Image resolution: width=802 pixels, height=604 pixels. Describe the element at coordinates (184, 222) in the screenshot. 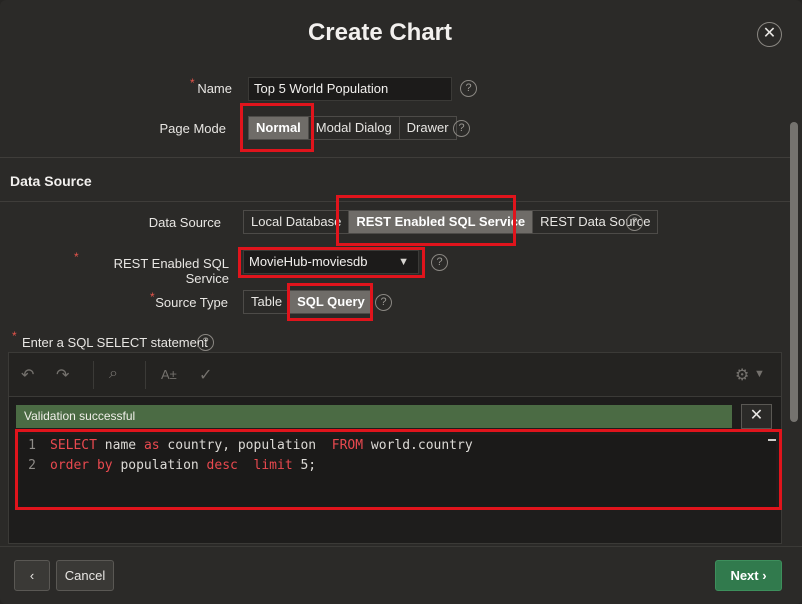

I see `data-source-label: Data Source` at that location.